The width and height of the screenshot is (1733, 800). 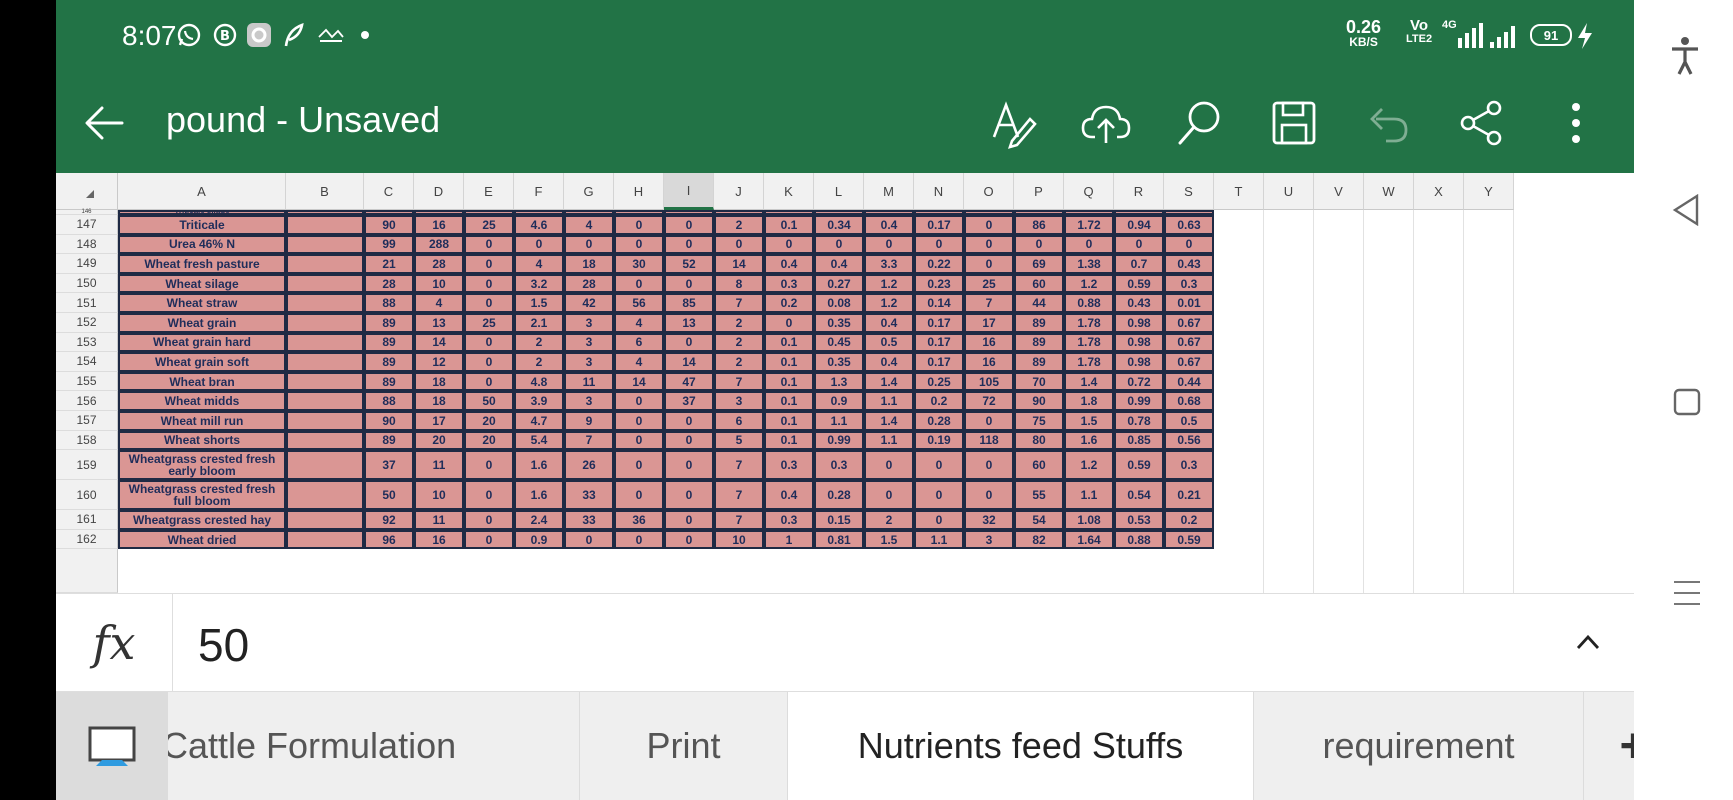 What do you see at coordinates (202, 244) in the screenshot?
I see `feed-name-cell: Urea 46% N` at bounding box center [202, 244].